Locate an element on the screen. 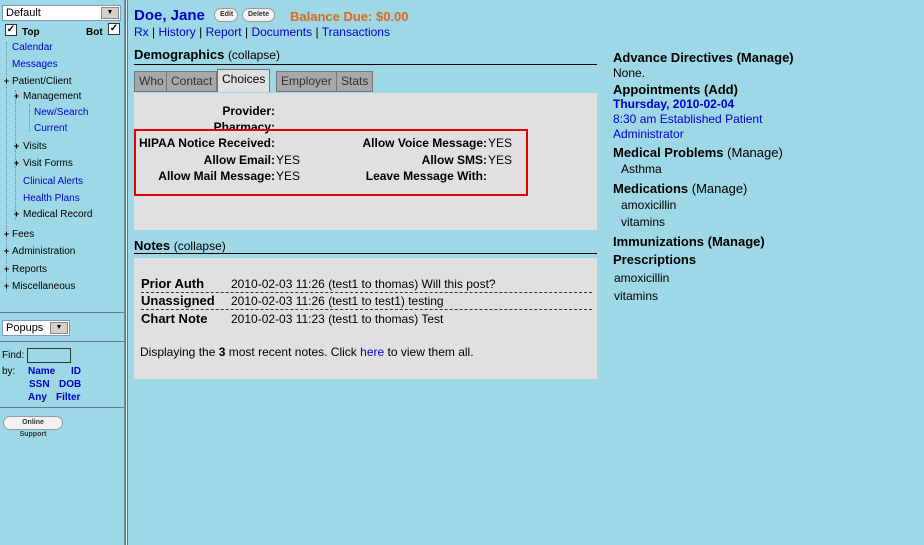  advance-directives-header: Advance Directives (Manage) is located at coordinates (703, 57).